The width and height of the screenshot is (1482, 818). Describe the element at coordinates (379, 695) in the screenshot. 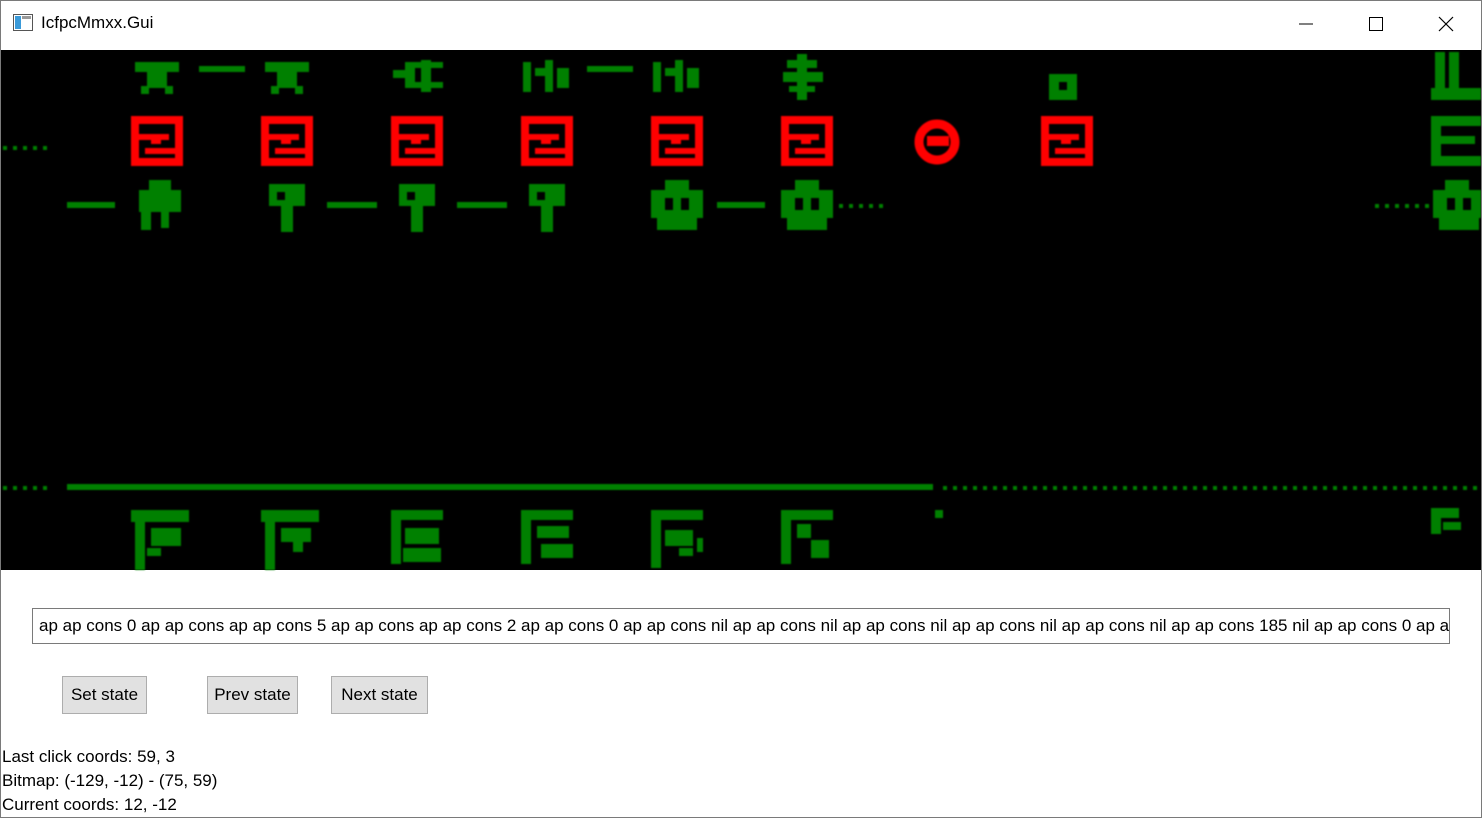

I see `next-state-button: Next state` at that location.